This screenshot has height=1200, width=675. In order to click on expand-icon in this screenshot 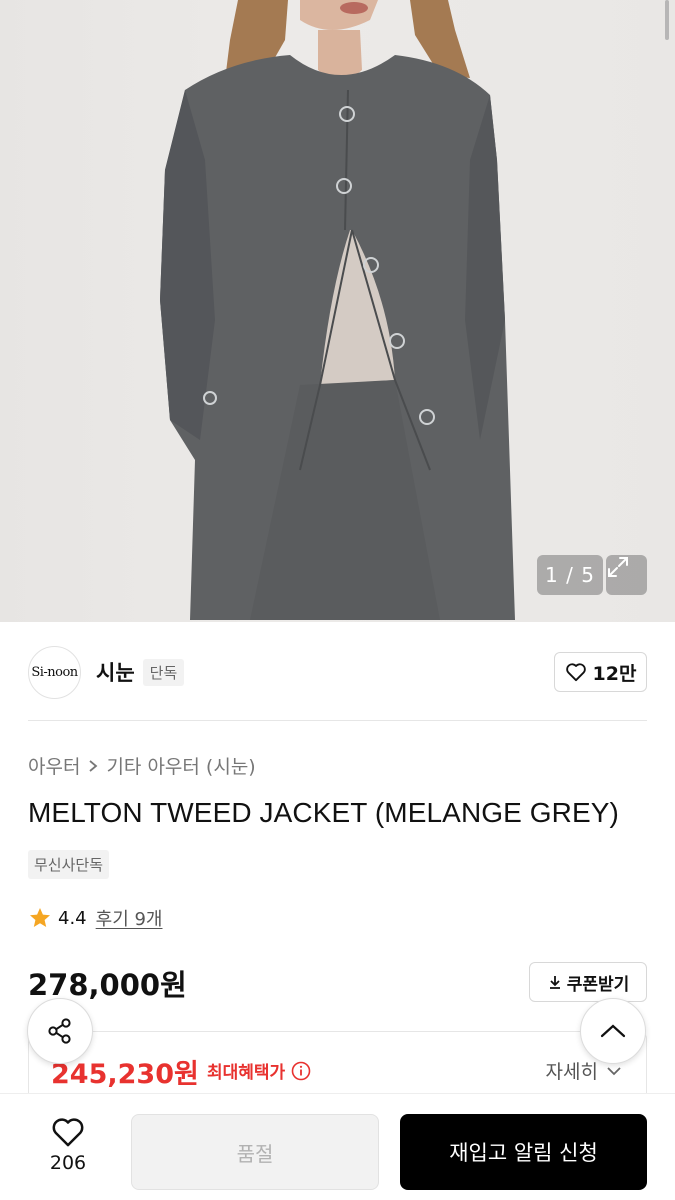, I will do `click(618, 567)`.